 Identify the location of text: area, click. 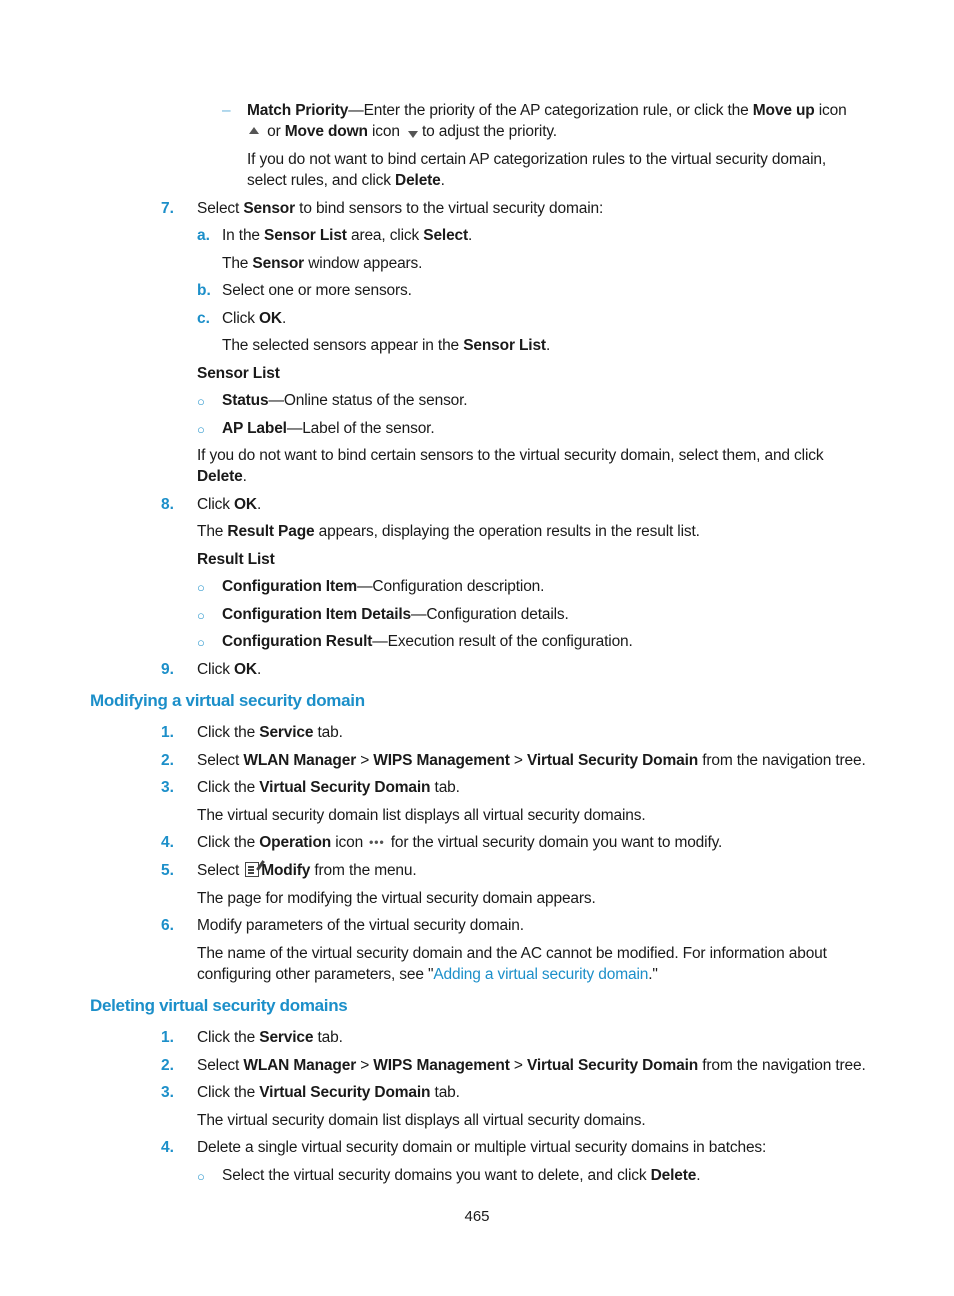
(385, 235).